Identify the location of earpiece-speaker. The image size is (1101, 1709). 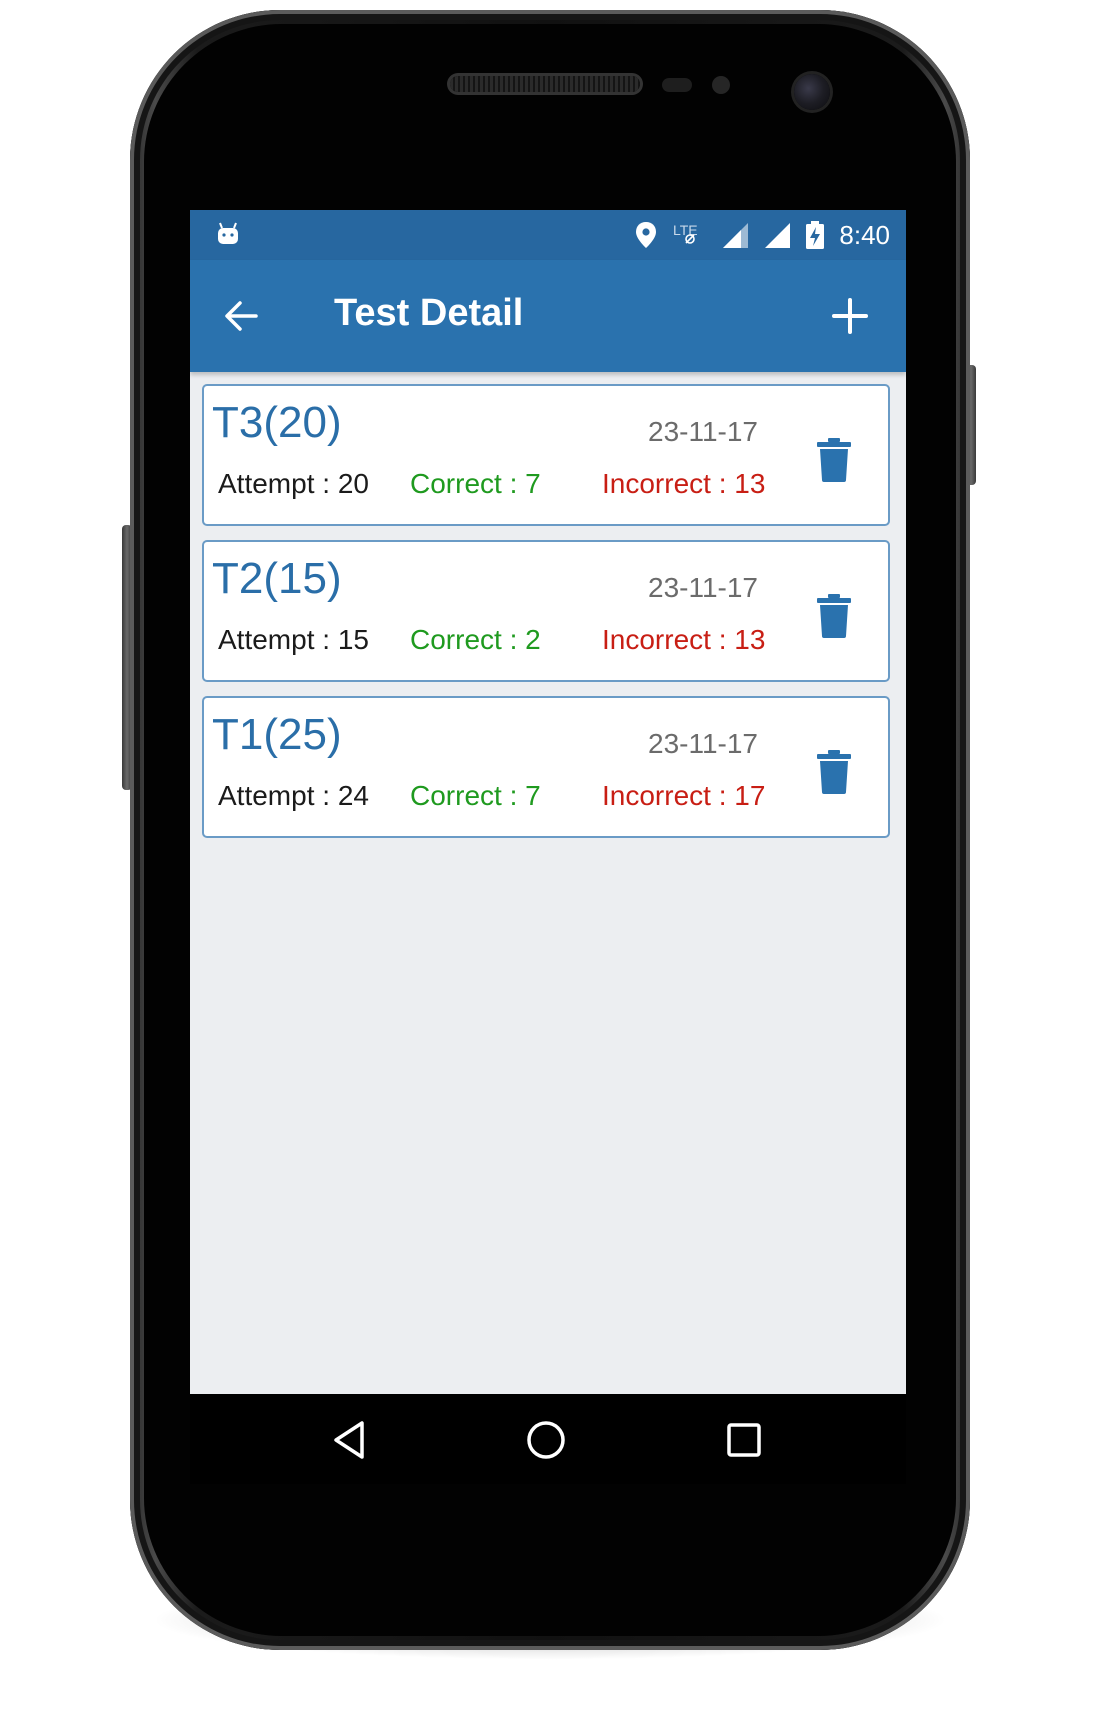
(545, 84).